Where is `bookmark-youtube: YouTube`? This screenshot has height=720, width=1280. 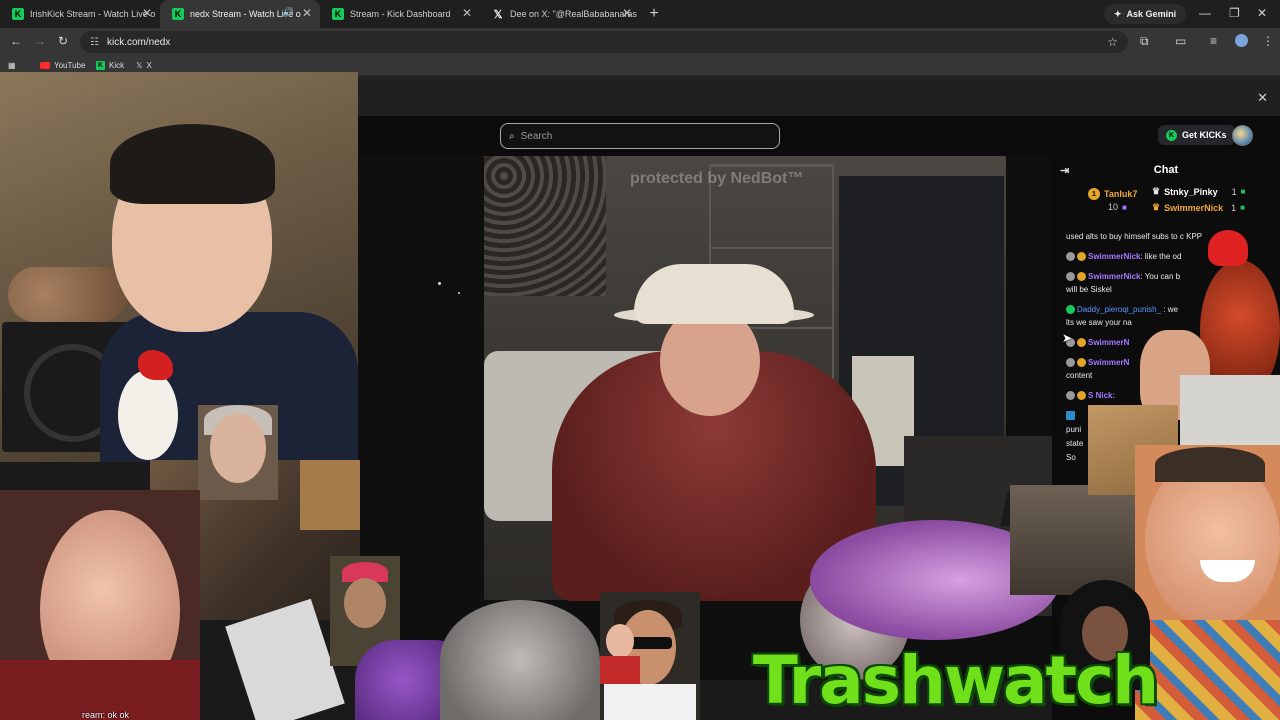 bookmark-youtube: YouTube is located at coordinates (62, 65).